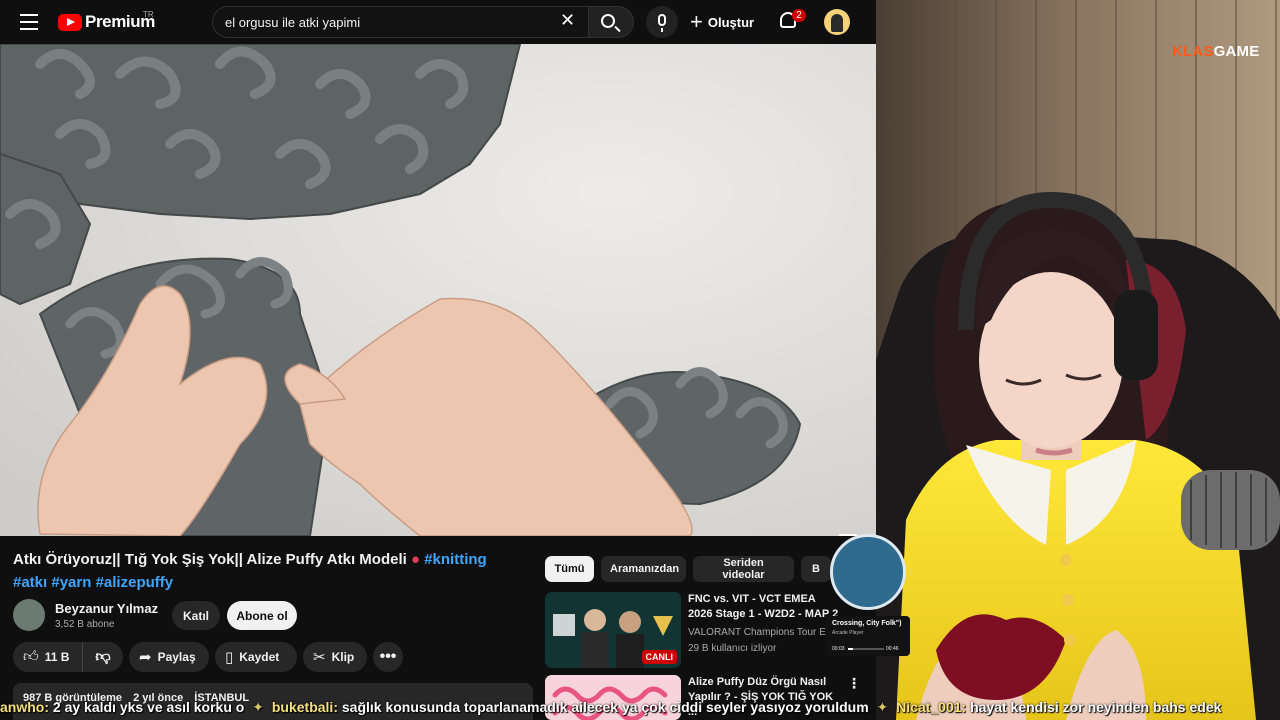  I want to click on search-query: el orgusu ile atki yapimi, so click(293, 22).